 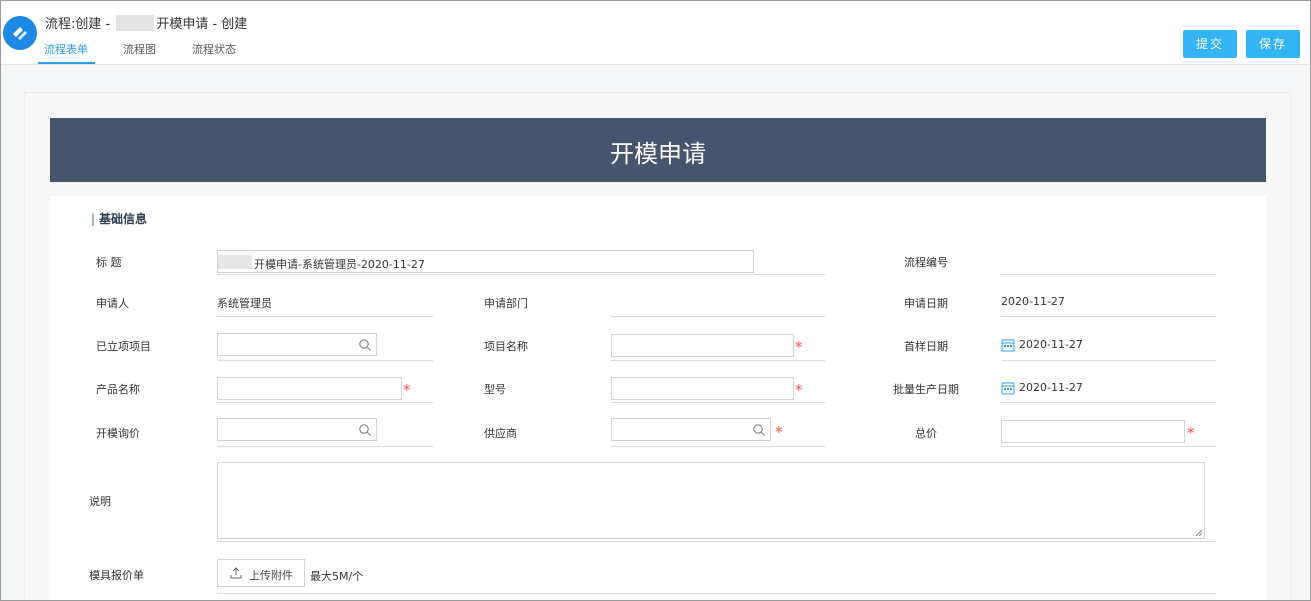 What do you see at coordinates (691, 429) in the screenshot?
I see `supplier-lookup-input` at bounding box center [691, 429].